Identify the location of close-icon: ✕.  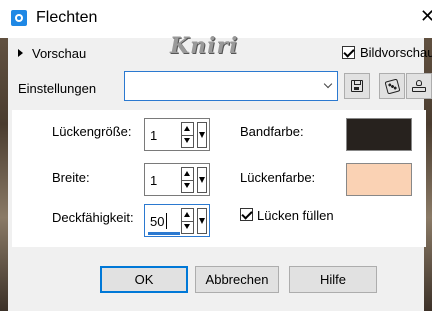
(426, 16).